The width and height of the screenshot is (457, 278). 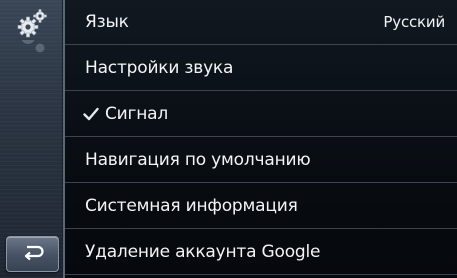 I want to click on settings-item-delete-google-account: Удаление аккаунта Google, so click(x=261, y=252).